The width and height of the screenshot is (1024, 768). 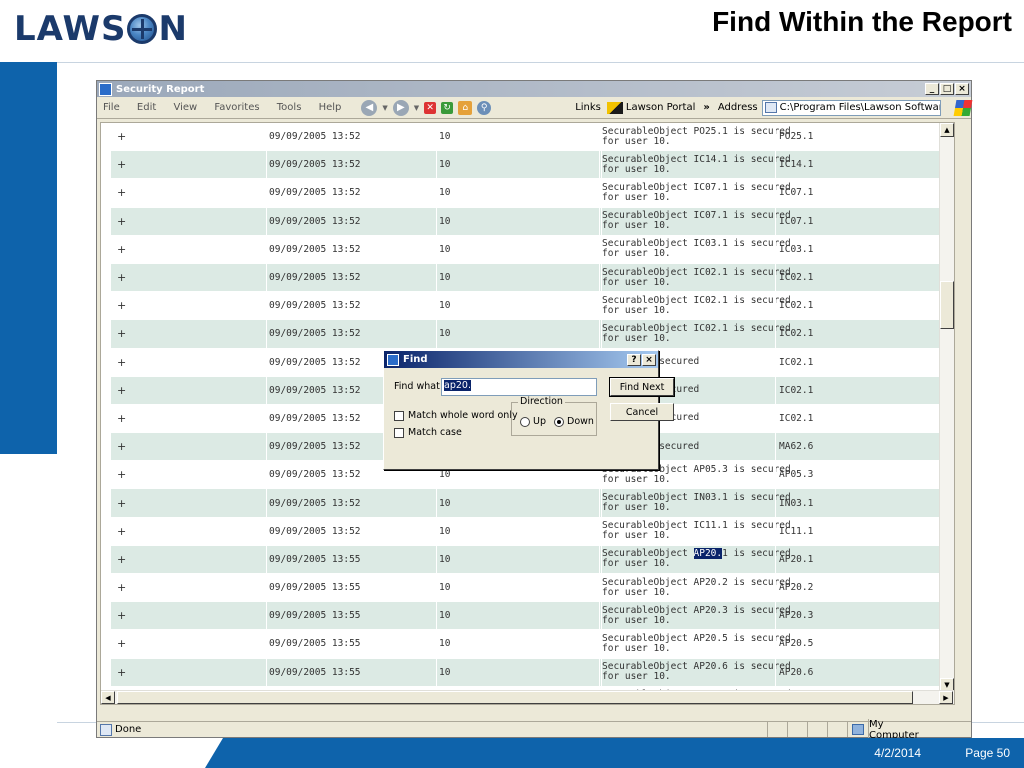 What do you see at coordinates (946, 407) in the screenshot?
I see `vertical-scrollbar: ▲ ▼` at bounding box center [946, 407].